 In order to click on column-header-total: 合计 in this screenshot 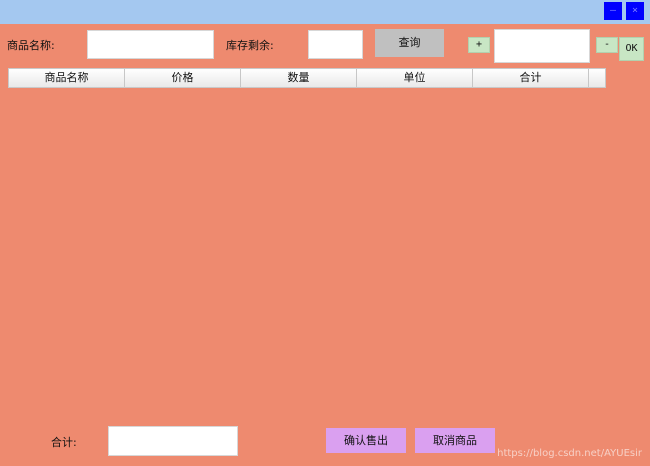, I will do `click(531, 78)`.